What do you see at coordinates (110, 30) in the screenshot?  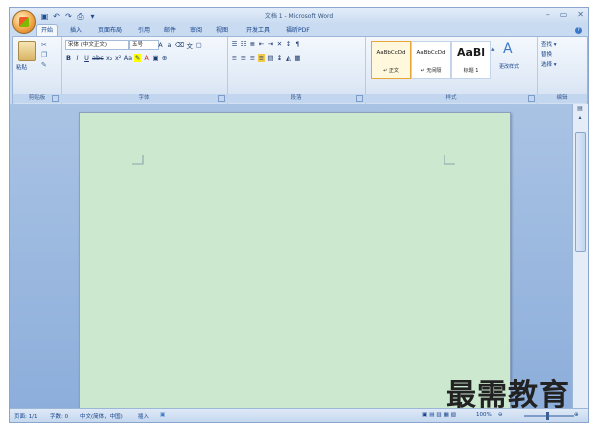 I see `tab-page-layout: 页面布局` at bounding box center [110, 30].